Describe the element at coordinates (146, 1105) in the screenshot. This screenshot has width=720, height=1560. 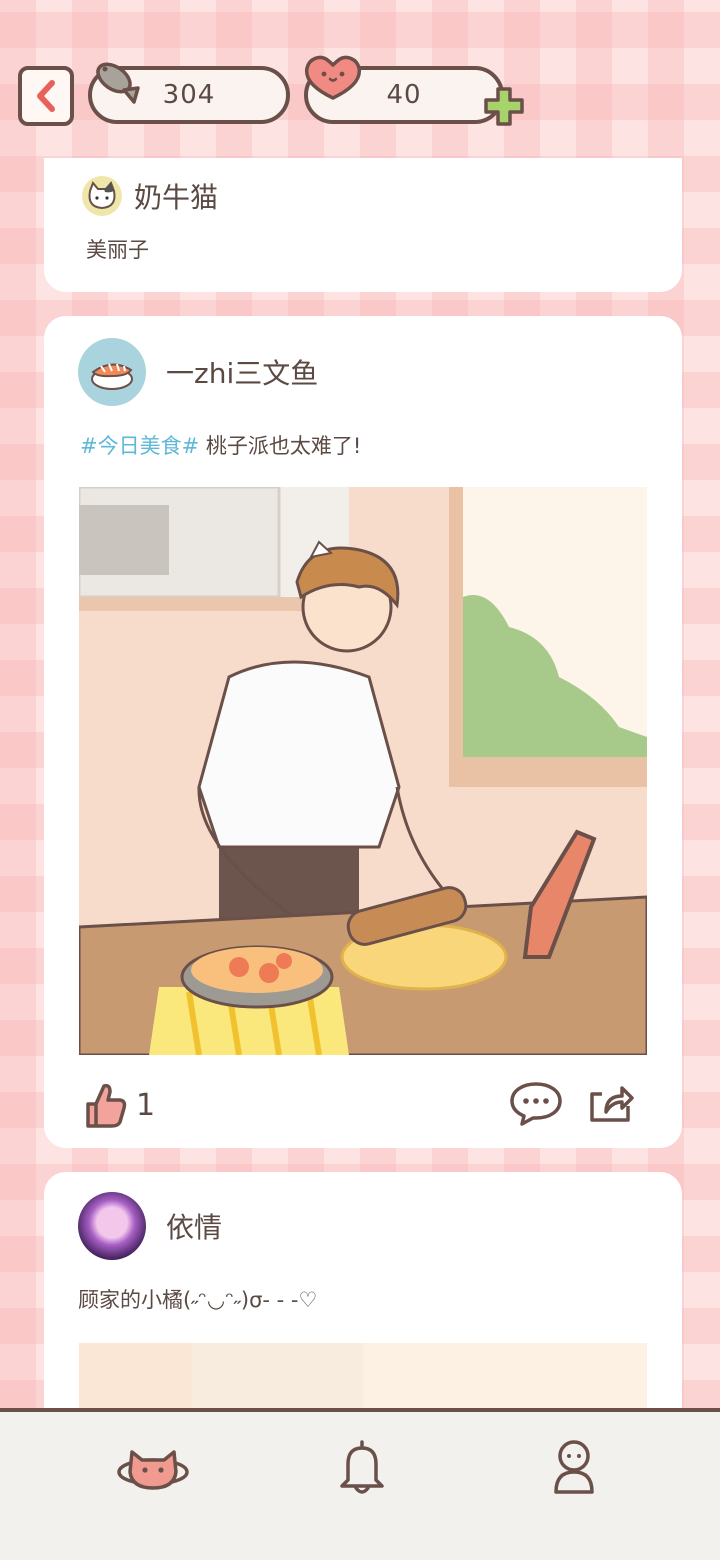
I see `like-count: 1` at that location.